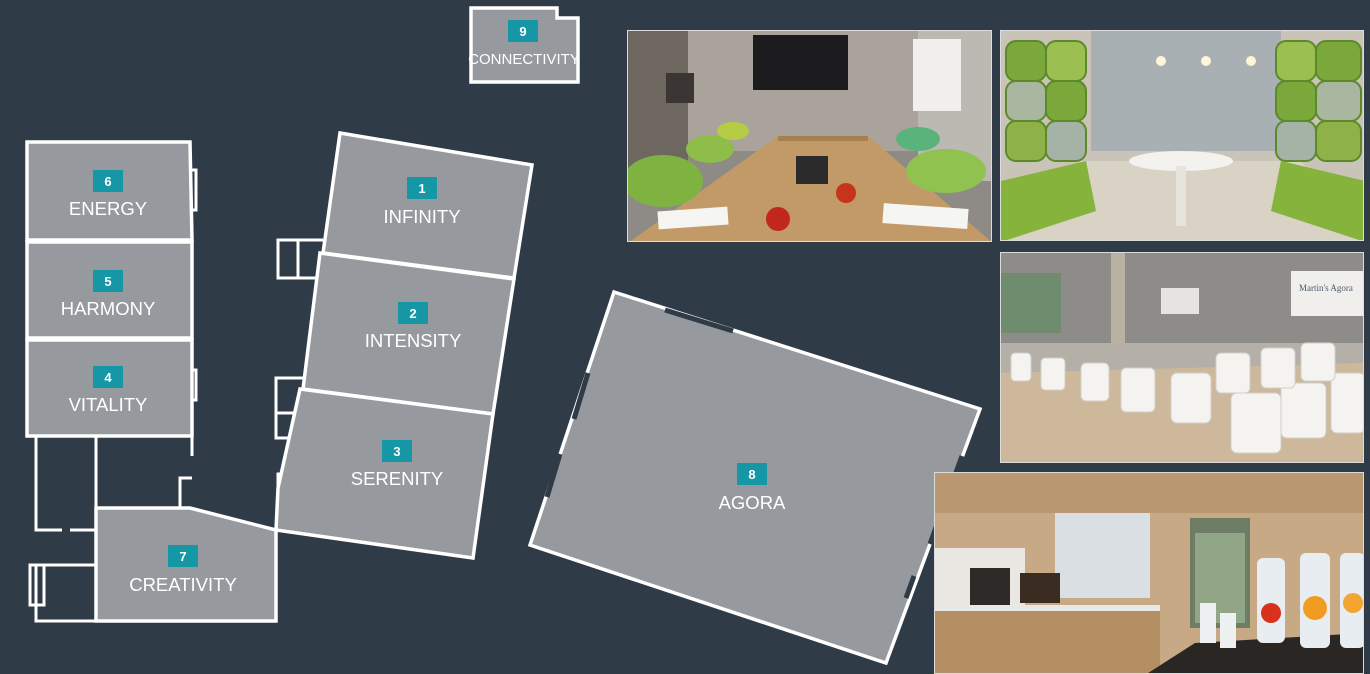 The width and height of the screenshot is (1370, 674). I want to click on room-name: AGORA, so click(752, 502).